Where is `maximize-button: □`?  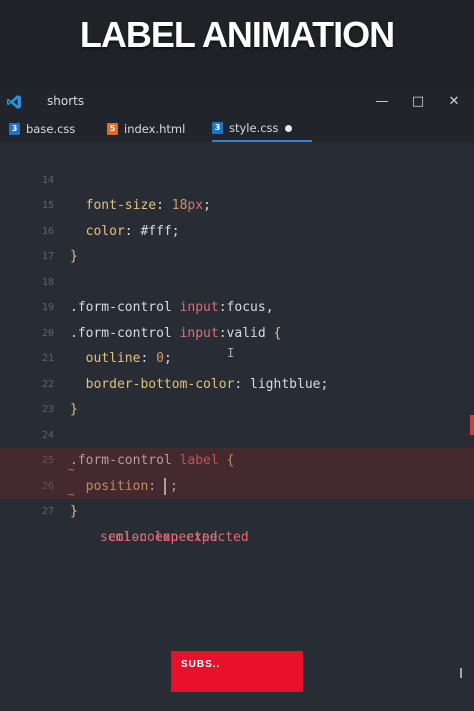 maximize-button: □ is located at coordinates (418, 102).